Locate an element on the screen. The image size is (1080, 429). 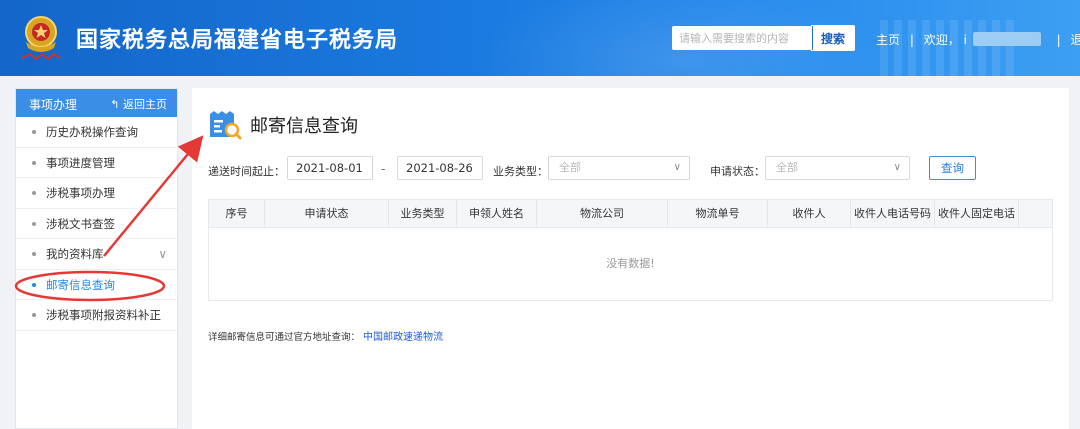
status-label: 申请状态： is located at coordinates (737, 171).